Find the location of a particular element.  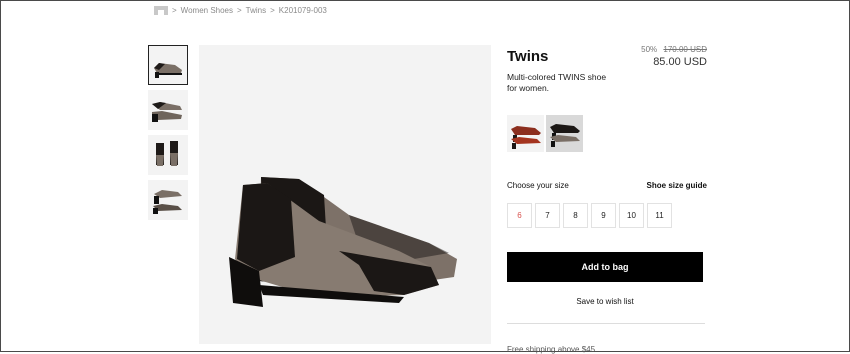

size-option-10: 10 is located at coordinates (631, 215).